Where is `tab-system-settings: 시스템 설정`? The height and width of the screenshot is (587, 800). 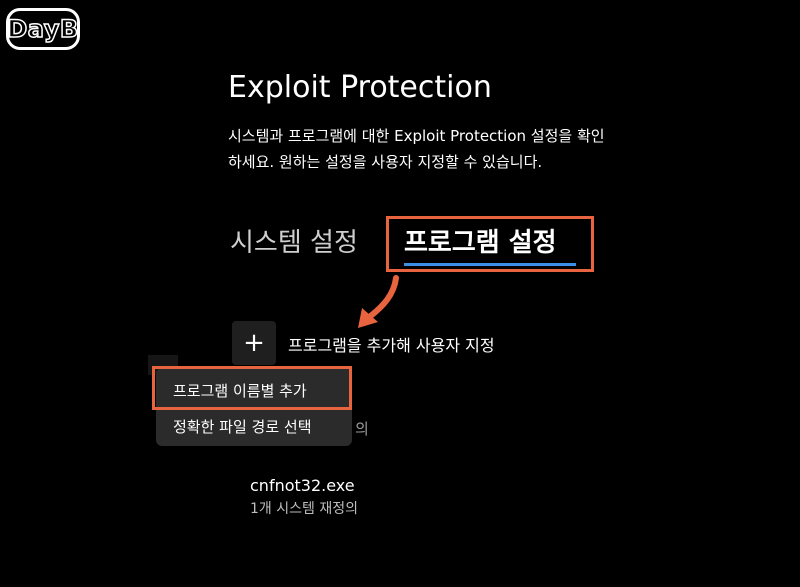 tab-system-settings: 시스템 설정 is located at coordinates (294, 240).